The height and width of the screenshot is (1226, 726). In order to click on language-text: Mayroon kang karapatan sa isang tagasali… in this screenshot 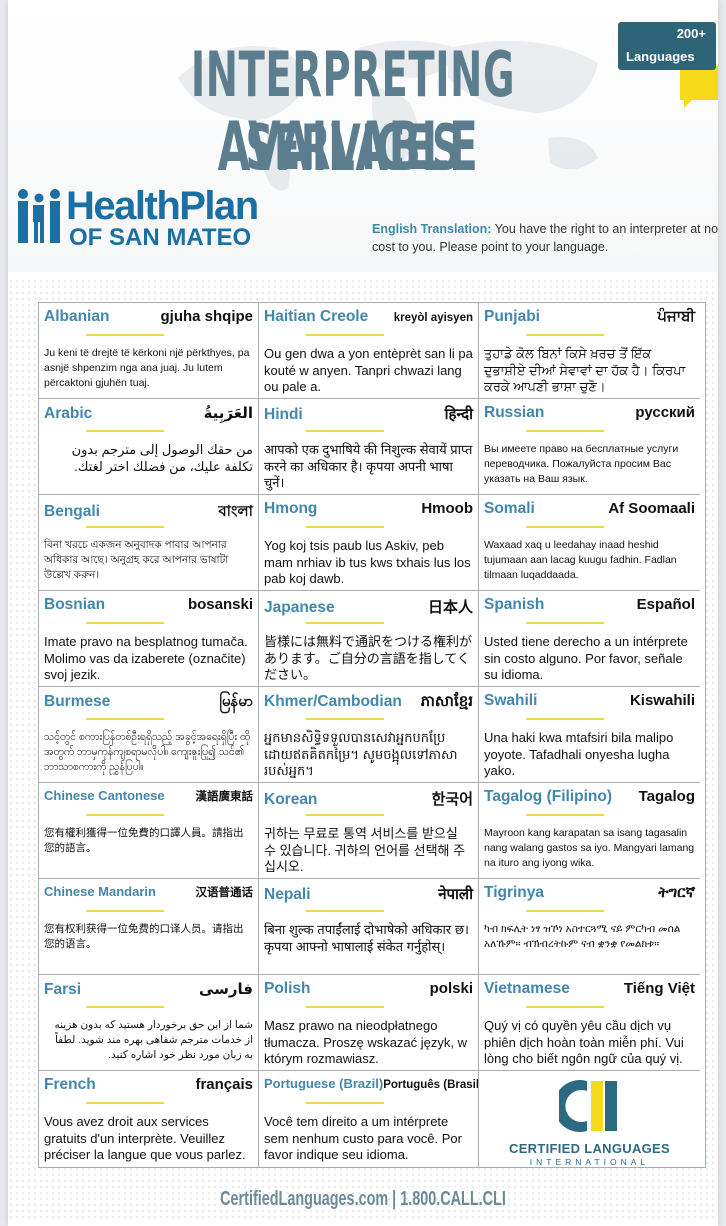, I will do `click(589, 848)`.